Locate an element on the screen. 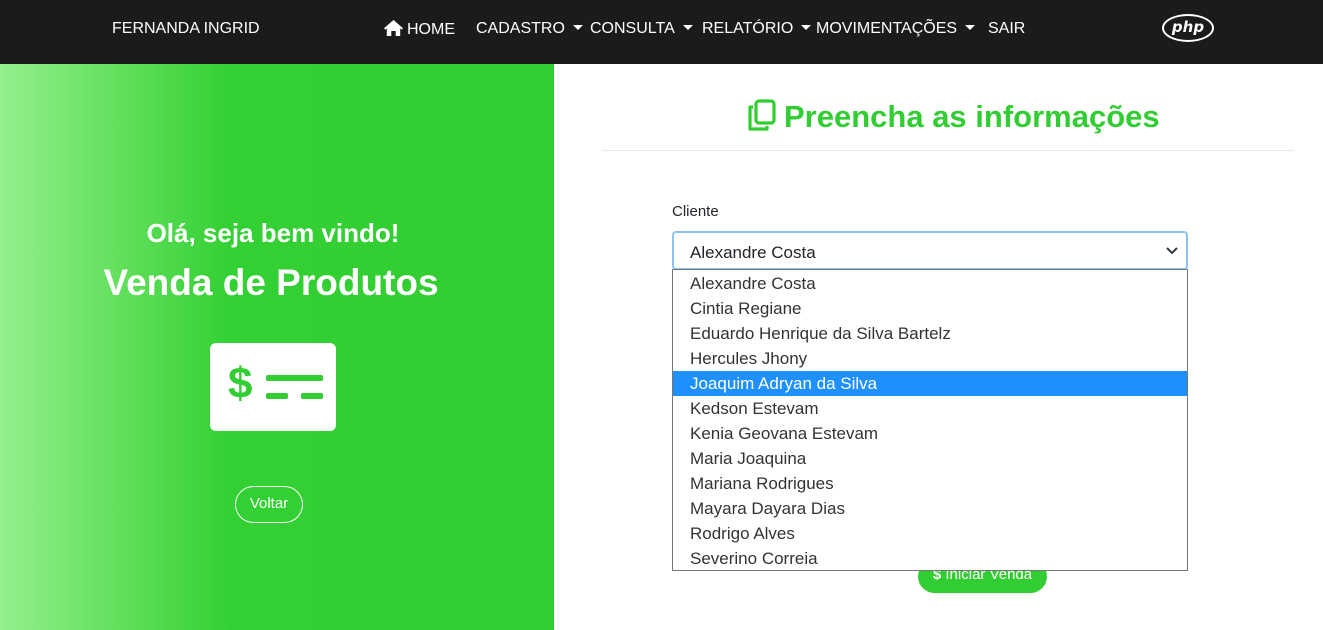 The height and width of the screenshot is (630, 1323). form-title-text: Preencha as informações is located at coordinates (972, 116).